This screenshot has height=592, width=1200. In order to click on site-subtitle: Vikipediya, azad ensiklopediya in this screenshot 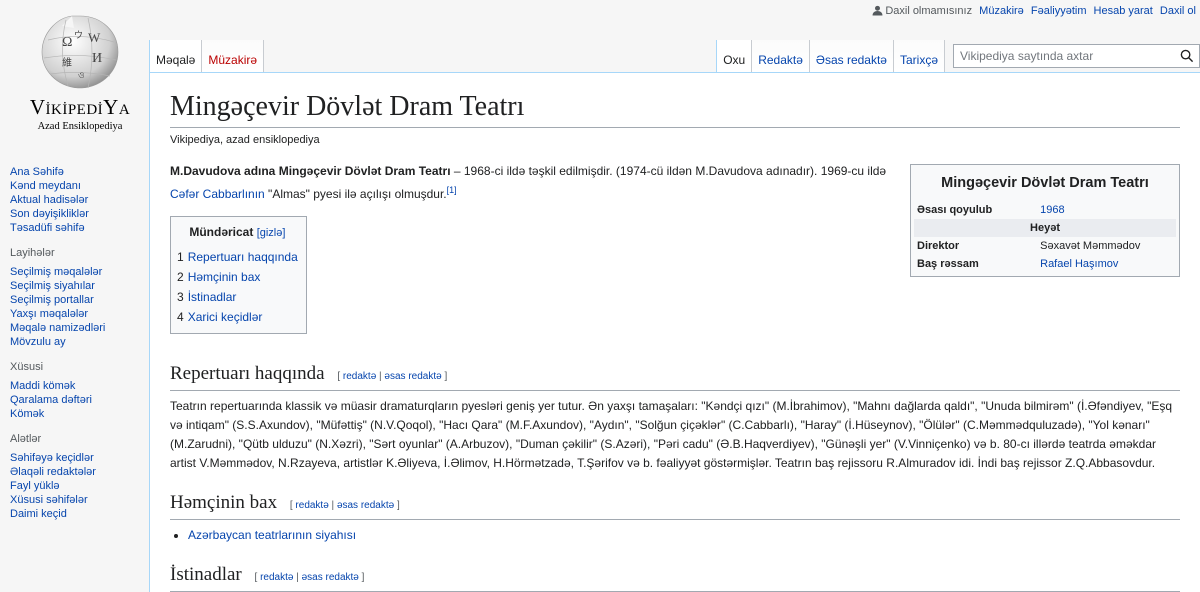, I will do `click(245, 140)`.